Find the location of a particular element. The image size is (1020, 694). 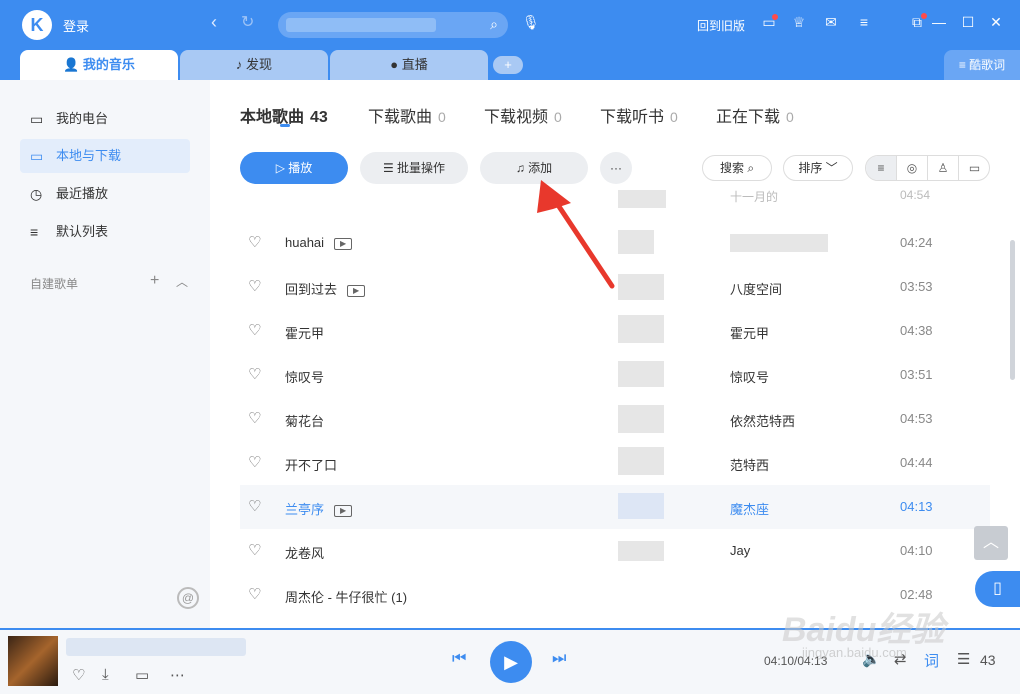

search-input: ⌕ is located at coordinates (393, 25).